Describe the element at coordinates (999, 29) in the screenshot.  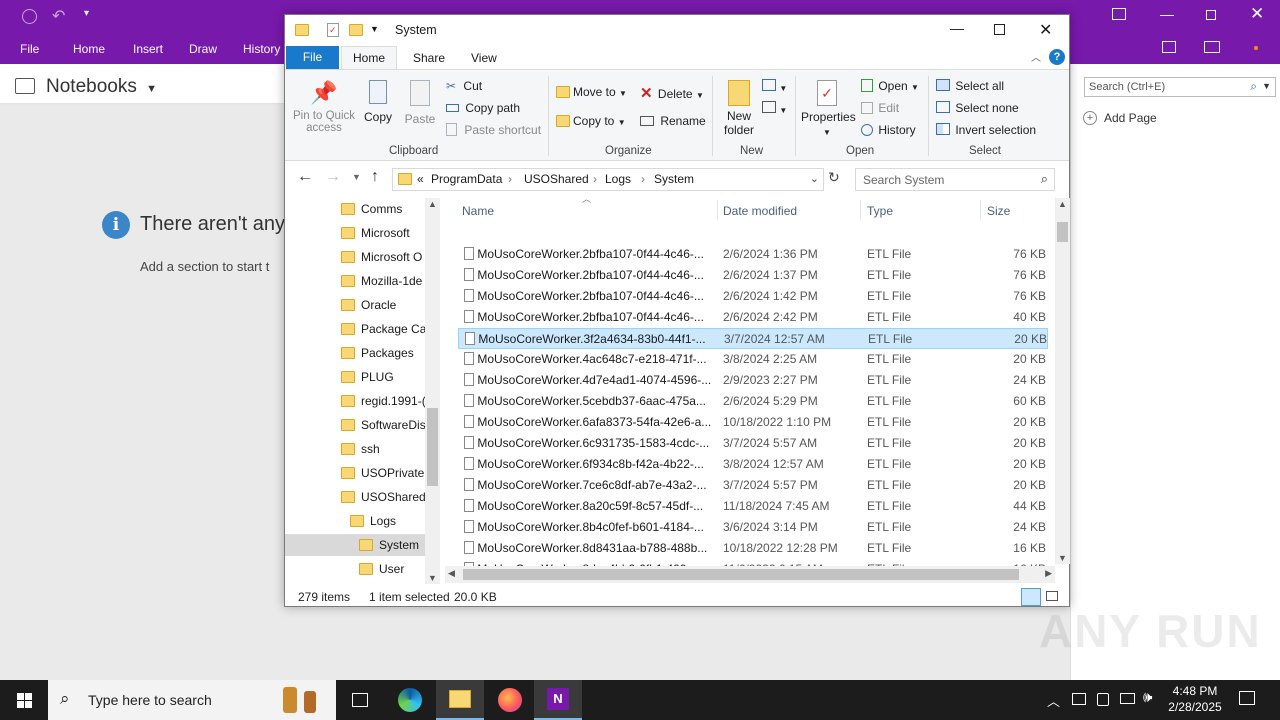
I see `maximize-icon` at that location.